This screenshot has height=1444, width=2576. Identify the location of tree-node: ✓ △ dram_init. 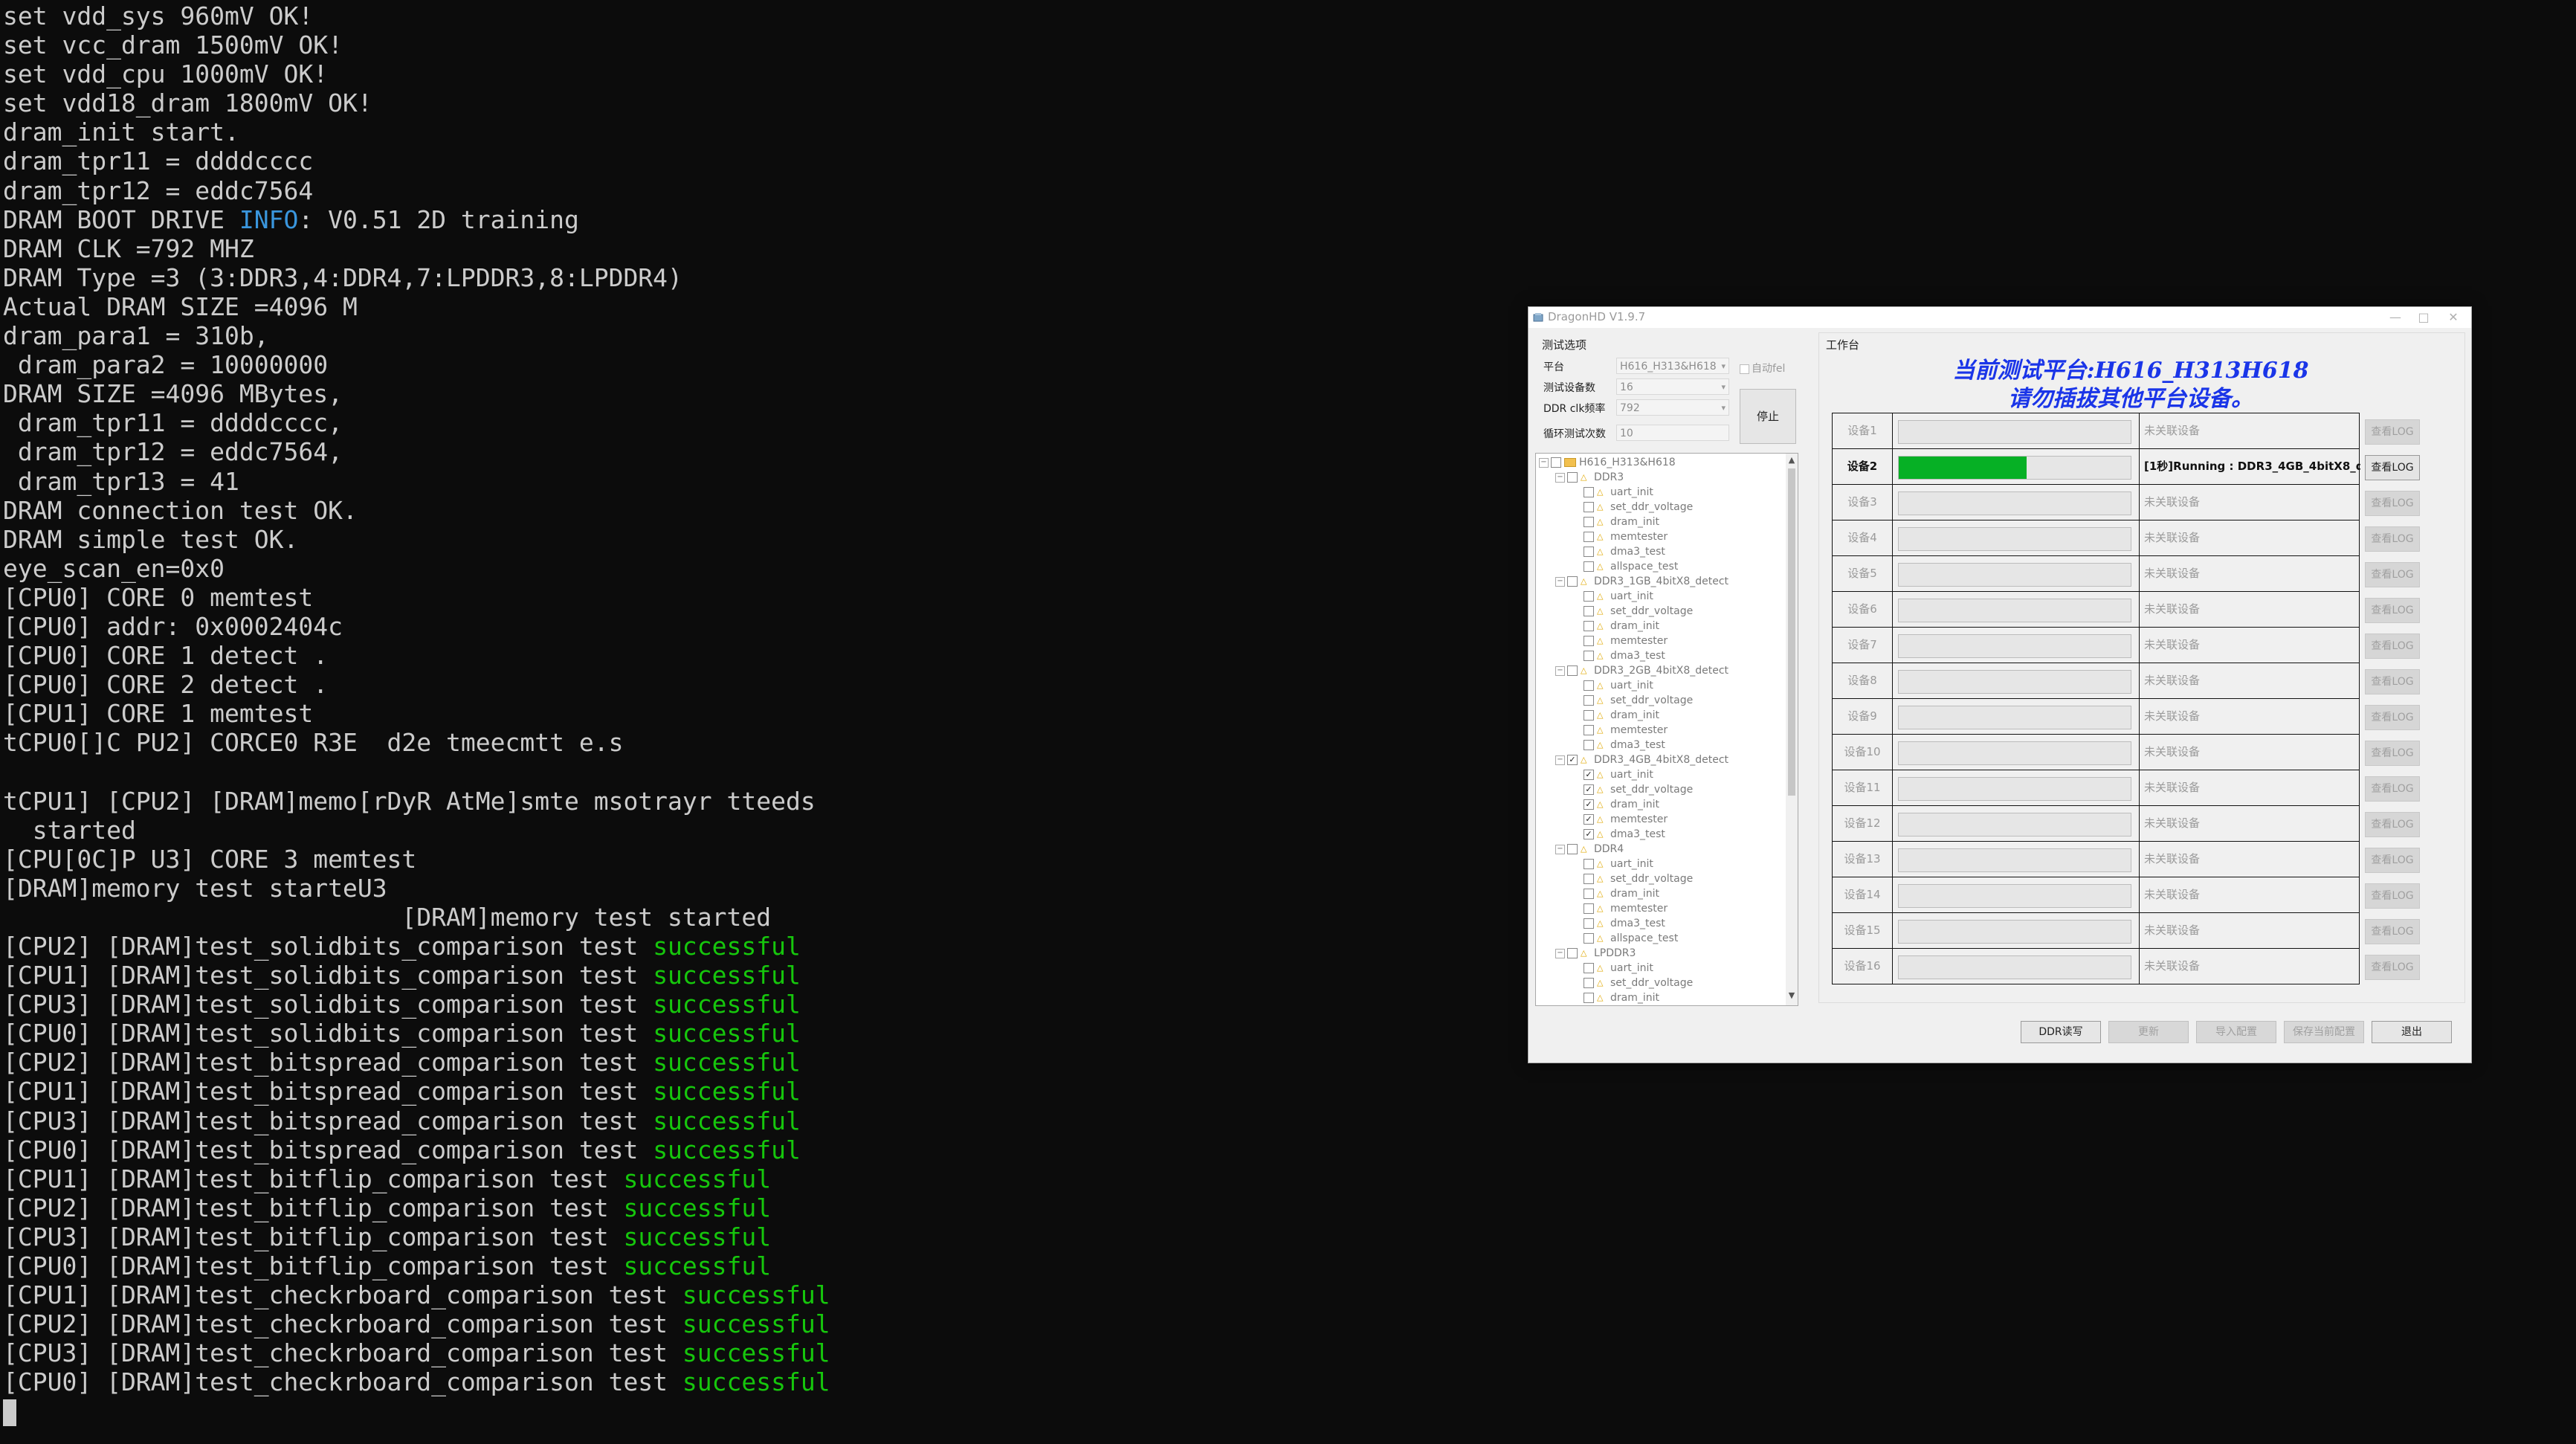
(1615, 804).